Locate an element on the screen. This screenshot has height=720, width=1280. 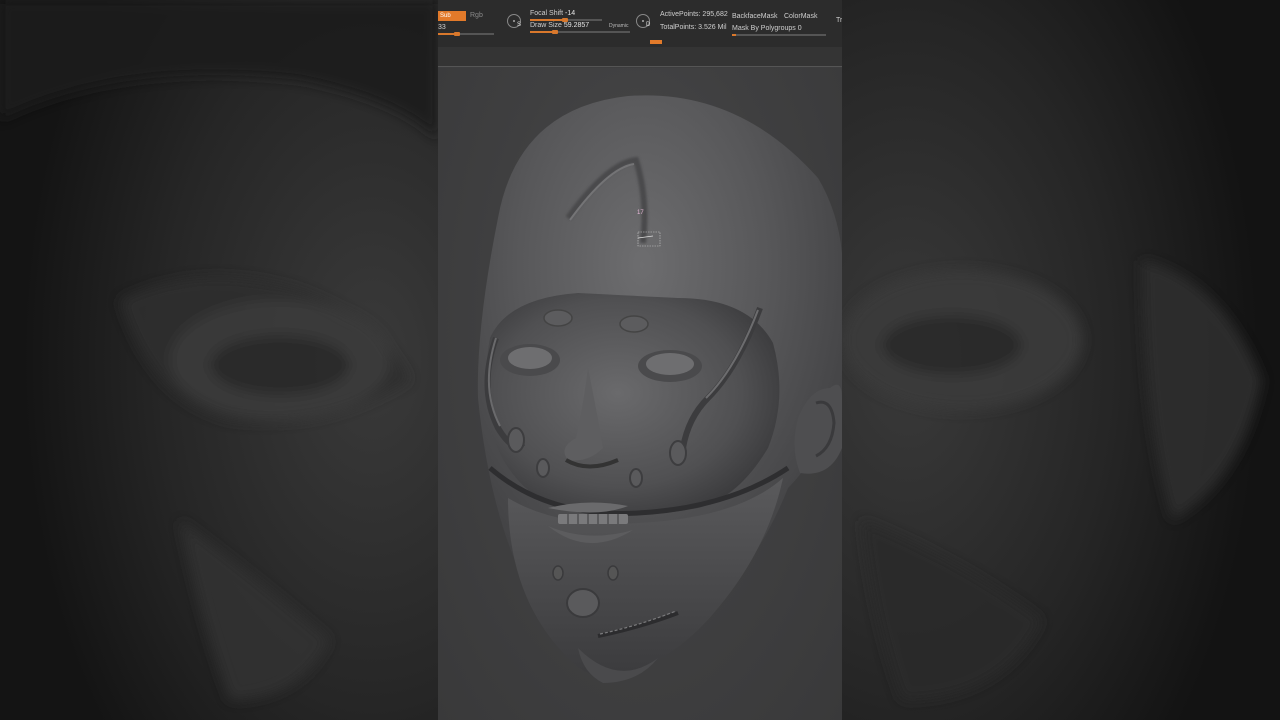
draw-size-value: 59.2857 is located at coordinates (576, 25).